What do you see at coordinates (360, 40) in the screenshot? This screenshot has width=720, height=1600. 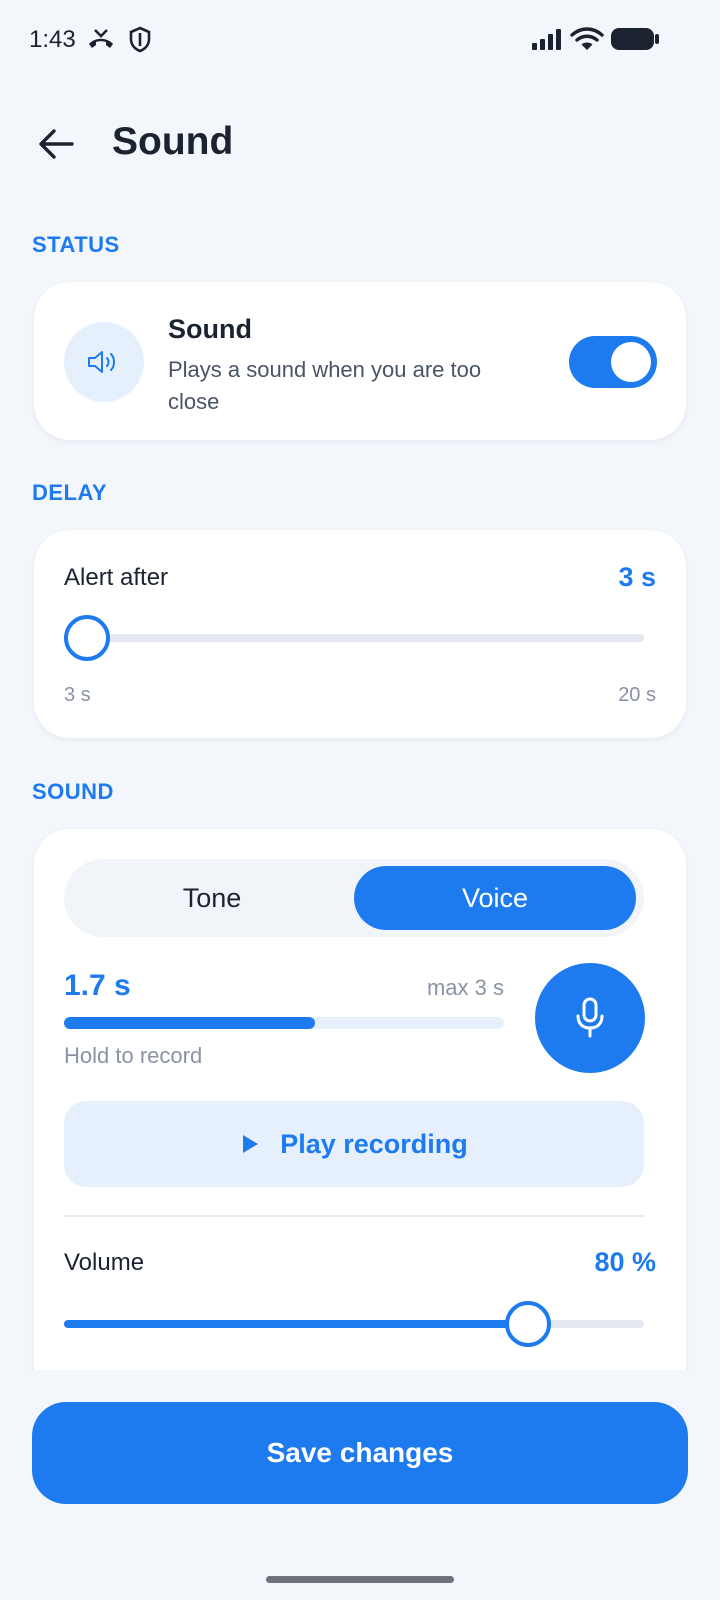 I see `status-bar: 1:43` at bounding box center [360, 40].